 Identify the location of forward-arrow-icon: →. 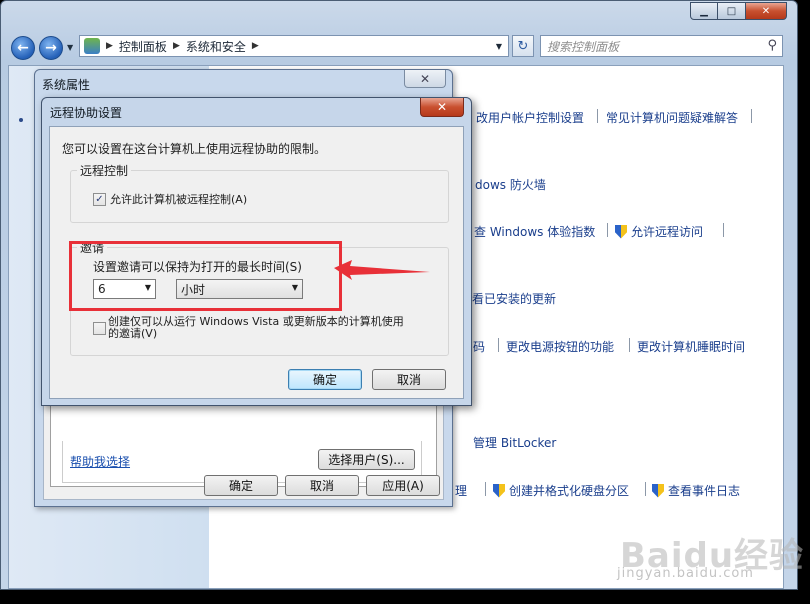
(51, 48).